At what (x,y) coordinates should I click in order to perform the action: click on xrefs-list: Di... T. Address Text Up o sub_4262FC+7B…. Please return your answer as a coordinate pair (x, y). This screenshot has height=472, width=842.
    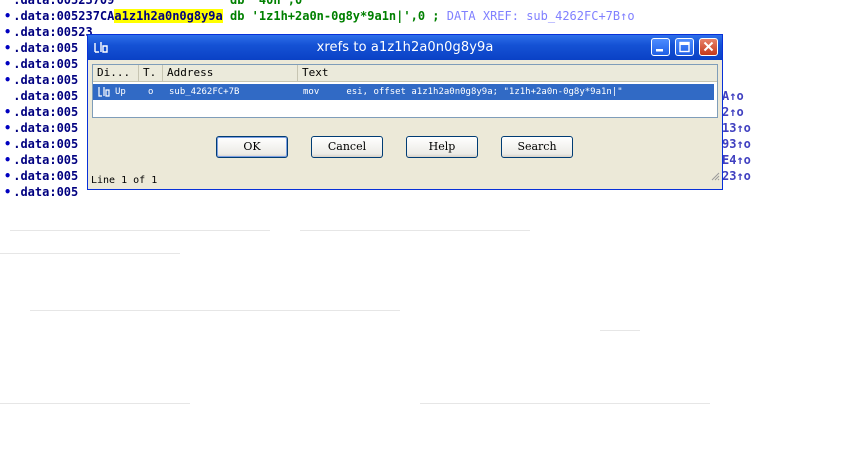
    Looking at the image, I should click on (405, 91).